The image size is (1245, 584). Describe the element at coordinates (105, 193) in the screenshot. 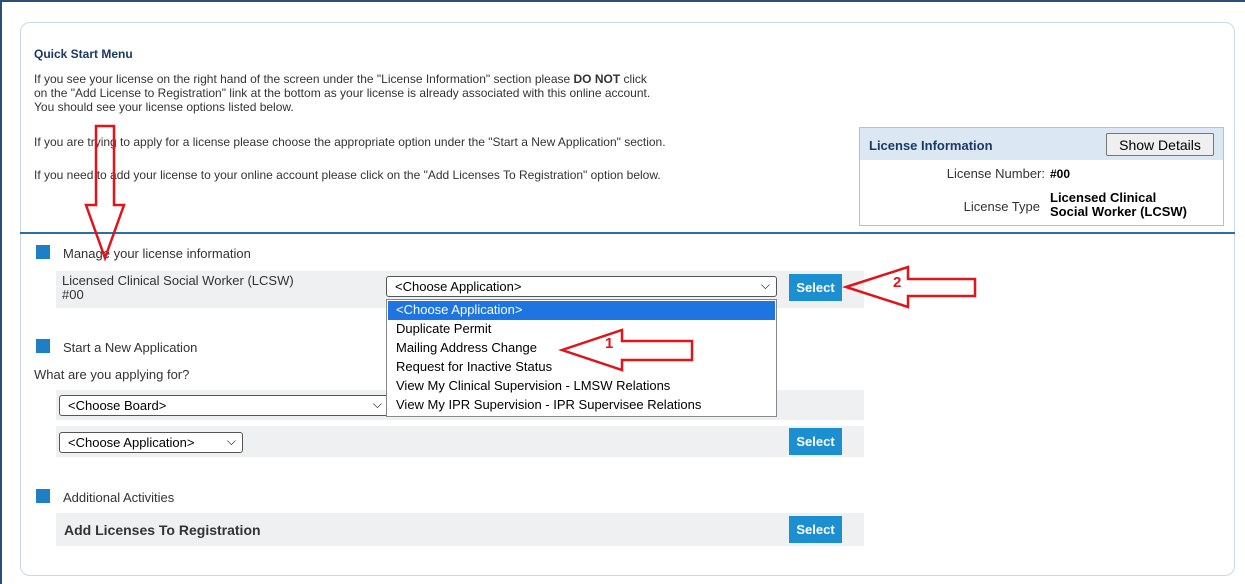

I see `annotation-arrow-down` at that location.